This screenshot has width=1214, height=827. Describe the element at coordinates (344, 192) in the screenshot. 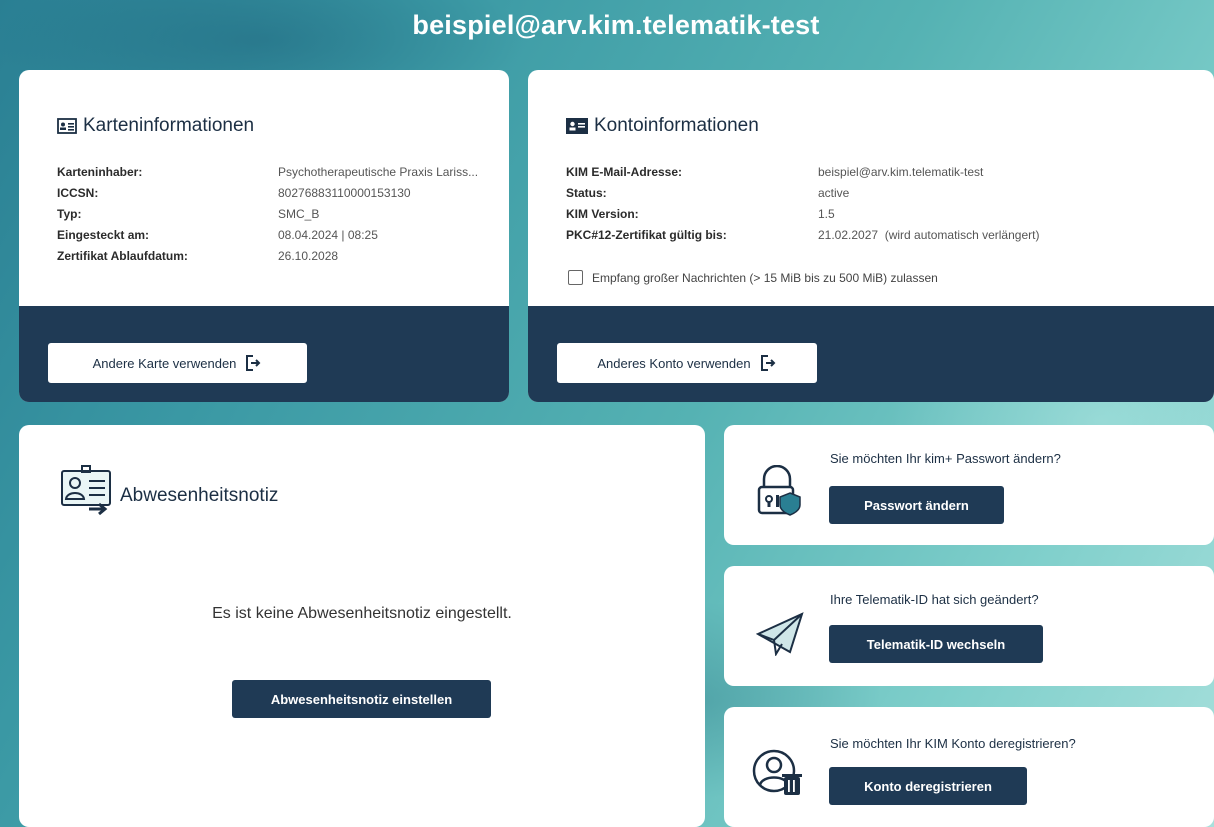

I see `info-value: 80276883110000153130` at that location.